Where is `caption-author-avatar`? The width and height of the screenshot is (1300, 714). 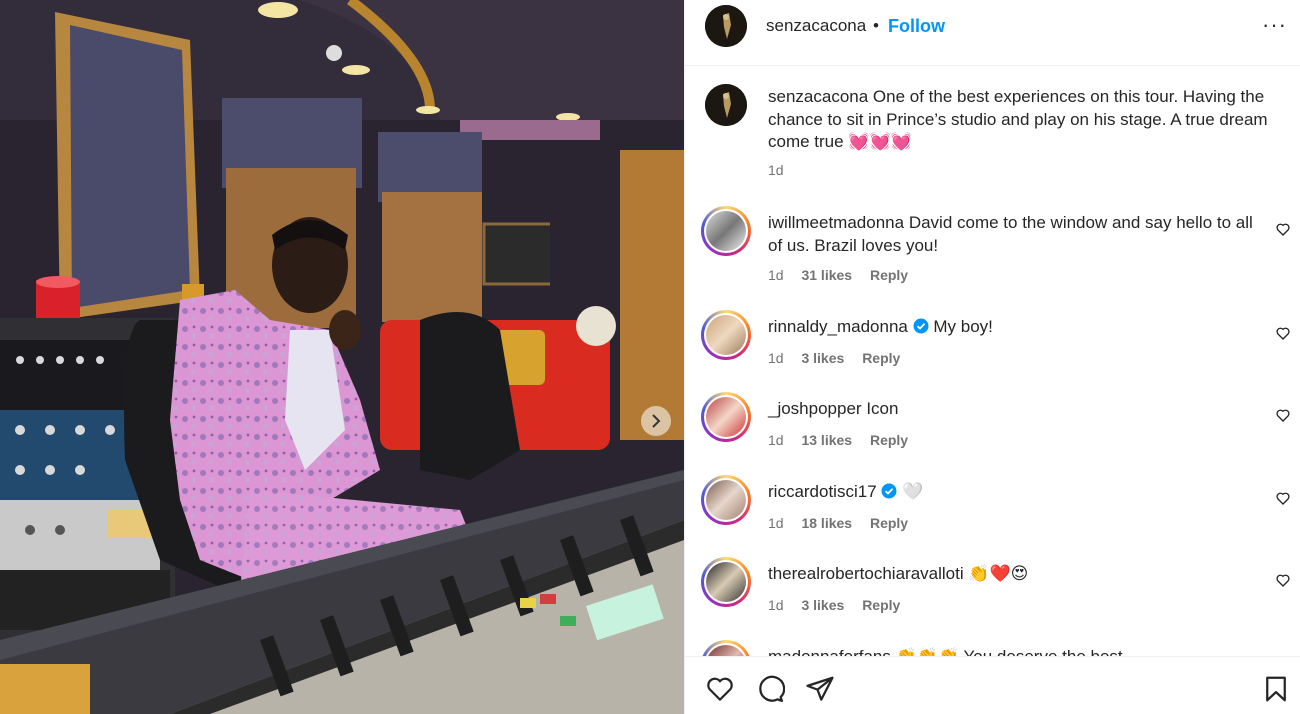
caption-author-avatar is located at coordinates (726, 105).